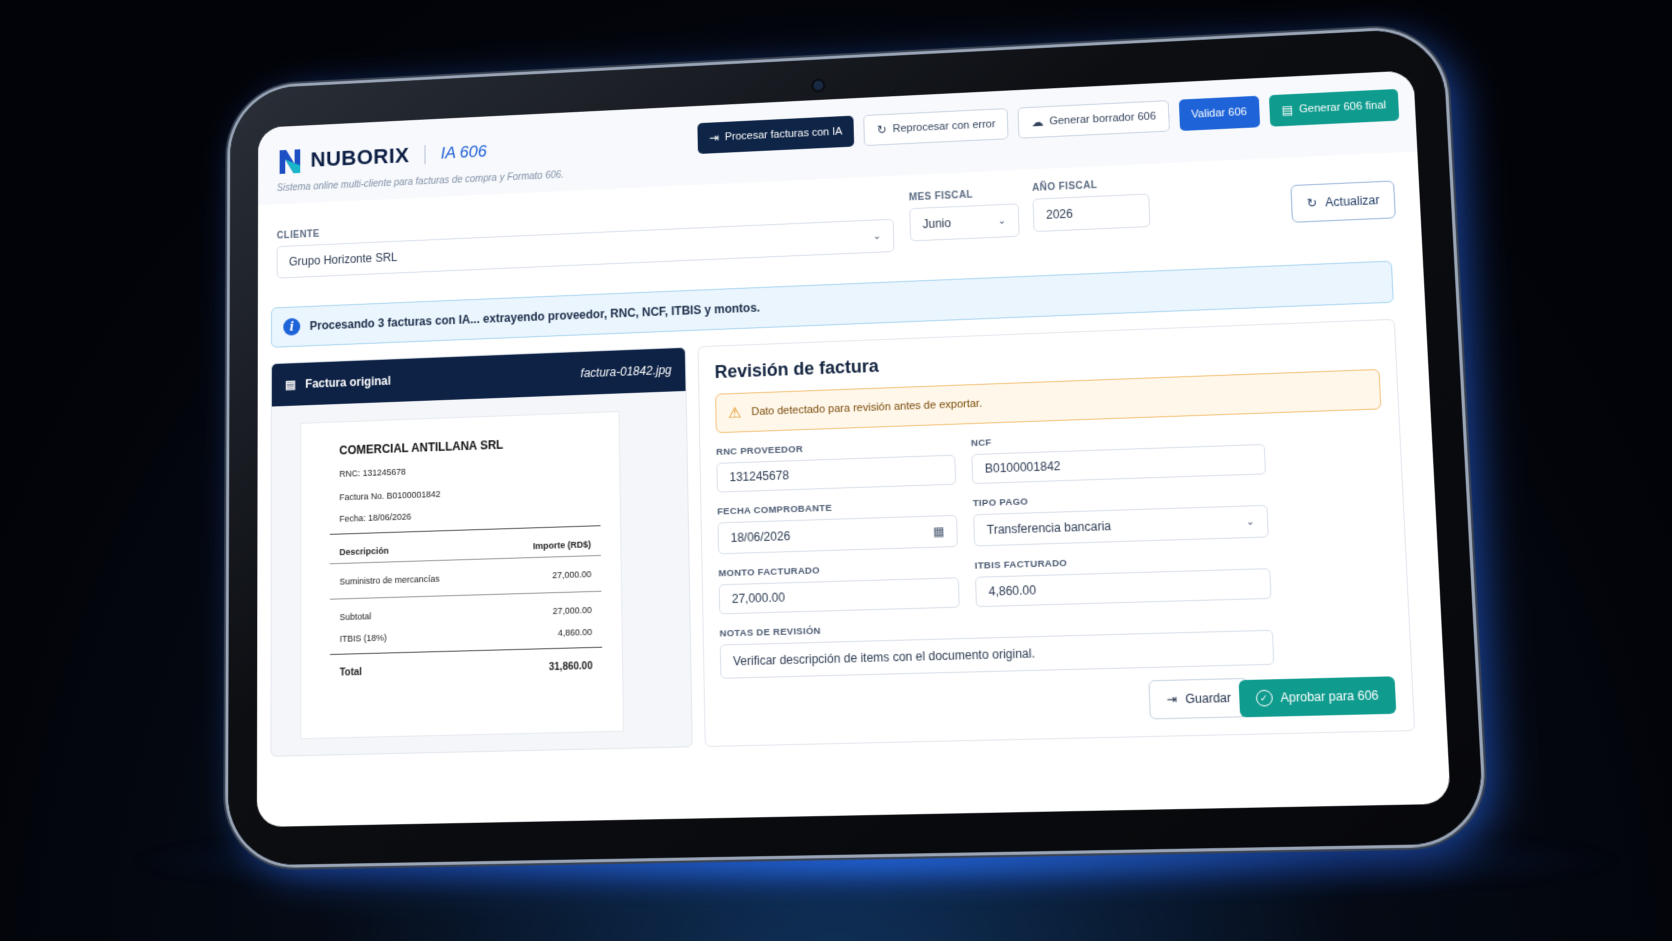 This screenshot has height=941, width=1672. What do you see at coordinates (575, 632) in the screenshot?
I see `itbis-value: 4,860.00` at bounding box center [575, 632].